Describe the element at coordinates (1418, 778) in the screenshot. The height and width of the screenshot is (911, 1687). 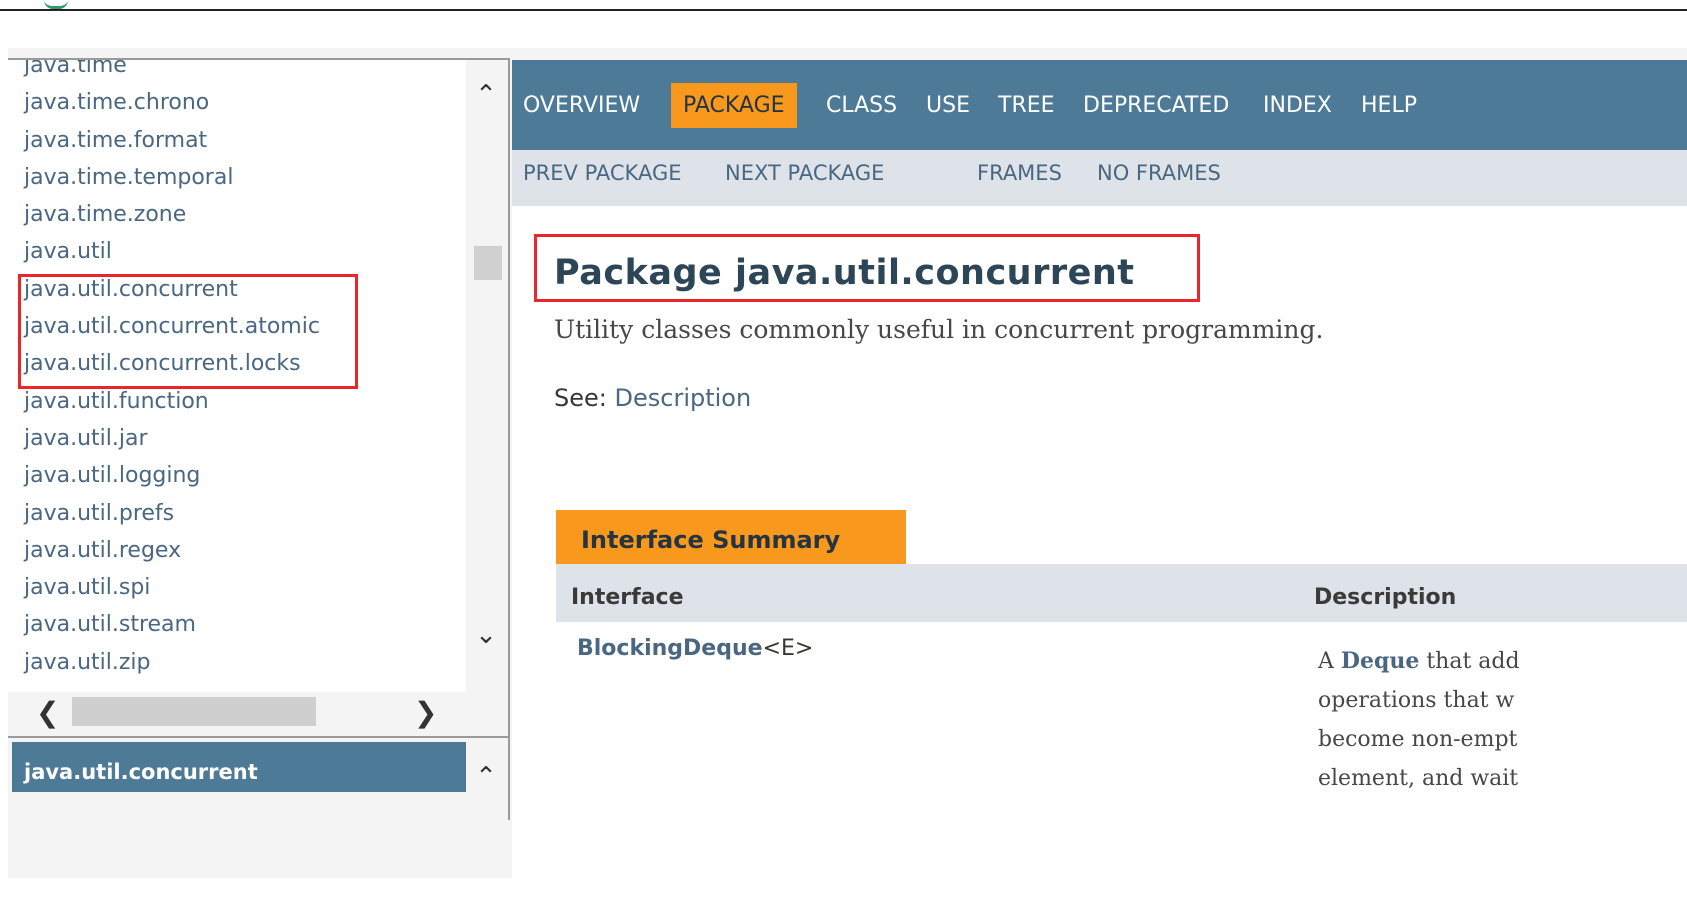
I see `description-line: element, and wait` at that location.